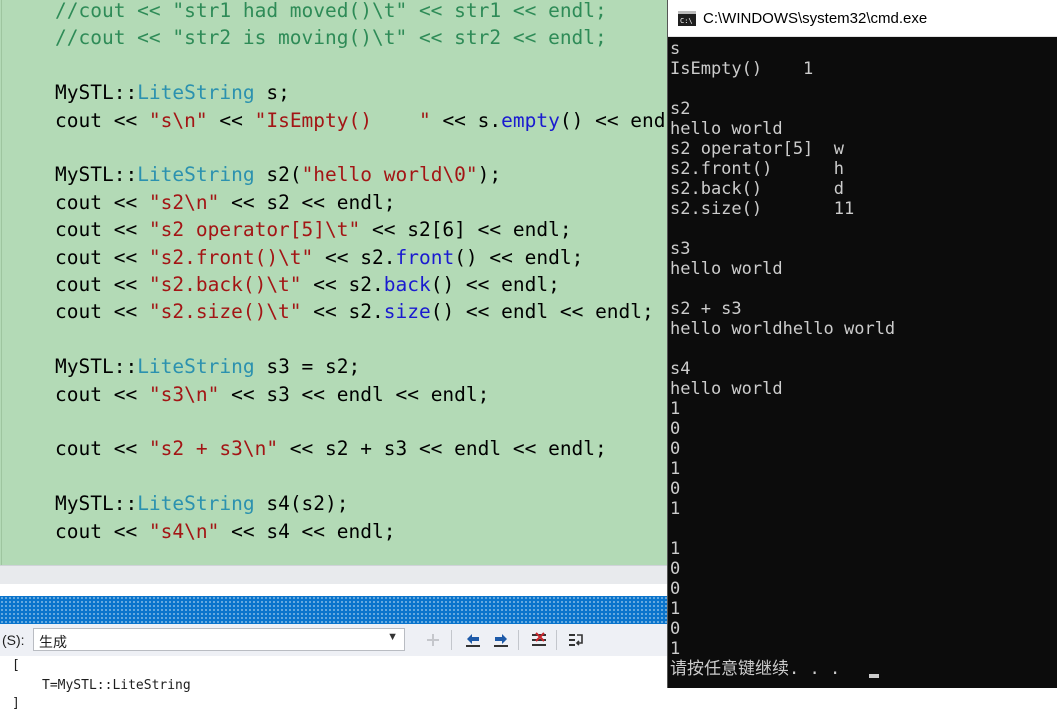 The width and height of the screenshot is (1057, 711). What do you see at coordinates (53, 642) in the screenshot?
I see `output-source-value: 生成` at bounding box center [53, 642].